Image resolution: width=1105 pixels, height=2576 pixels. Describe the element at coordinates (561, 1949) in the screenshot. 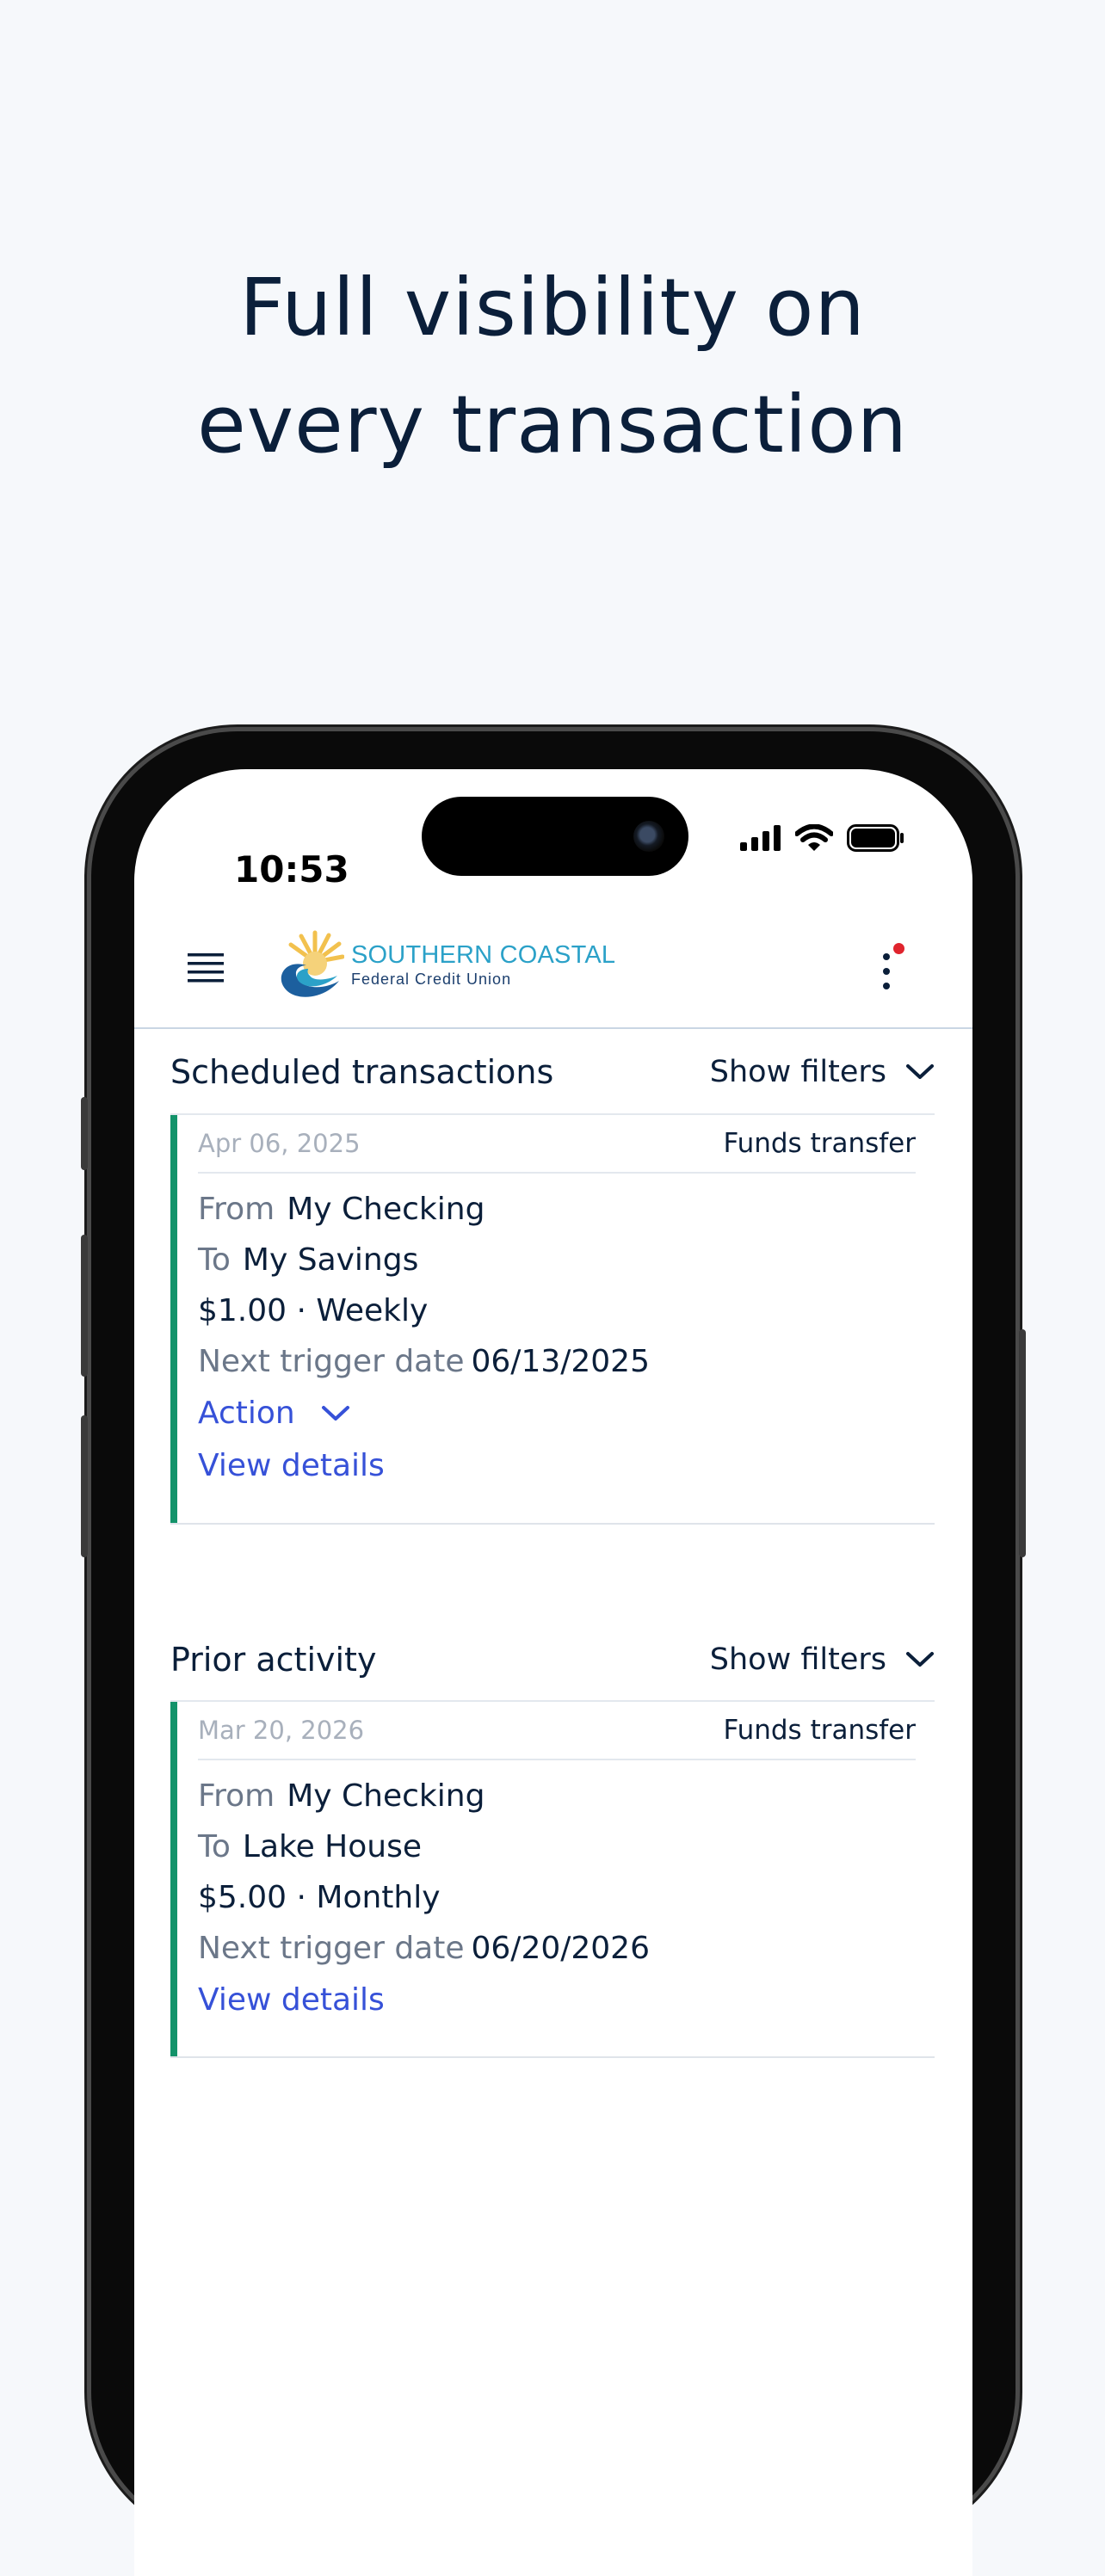

I see `next-trigger-value: 06/20/2026` at that location.